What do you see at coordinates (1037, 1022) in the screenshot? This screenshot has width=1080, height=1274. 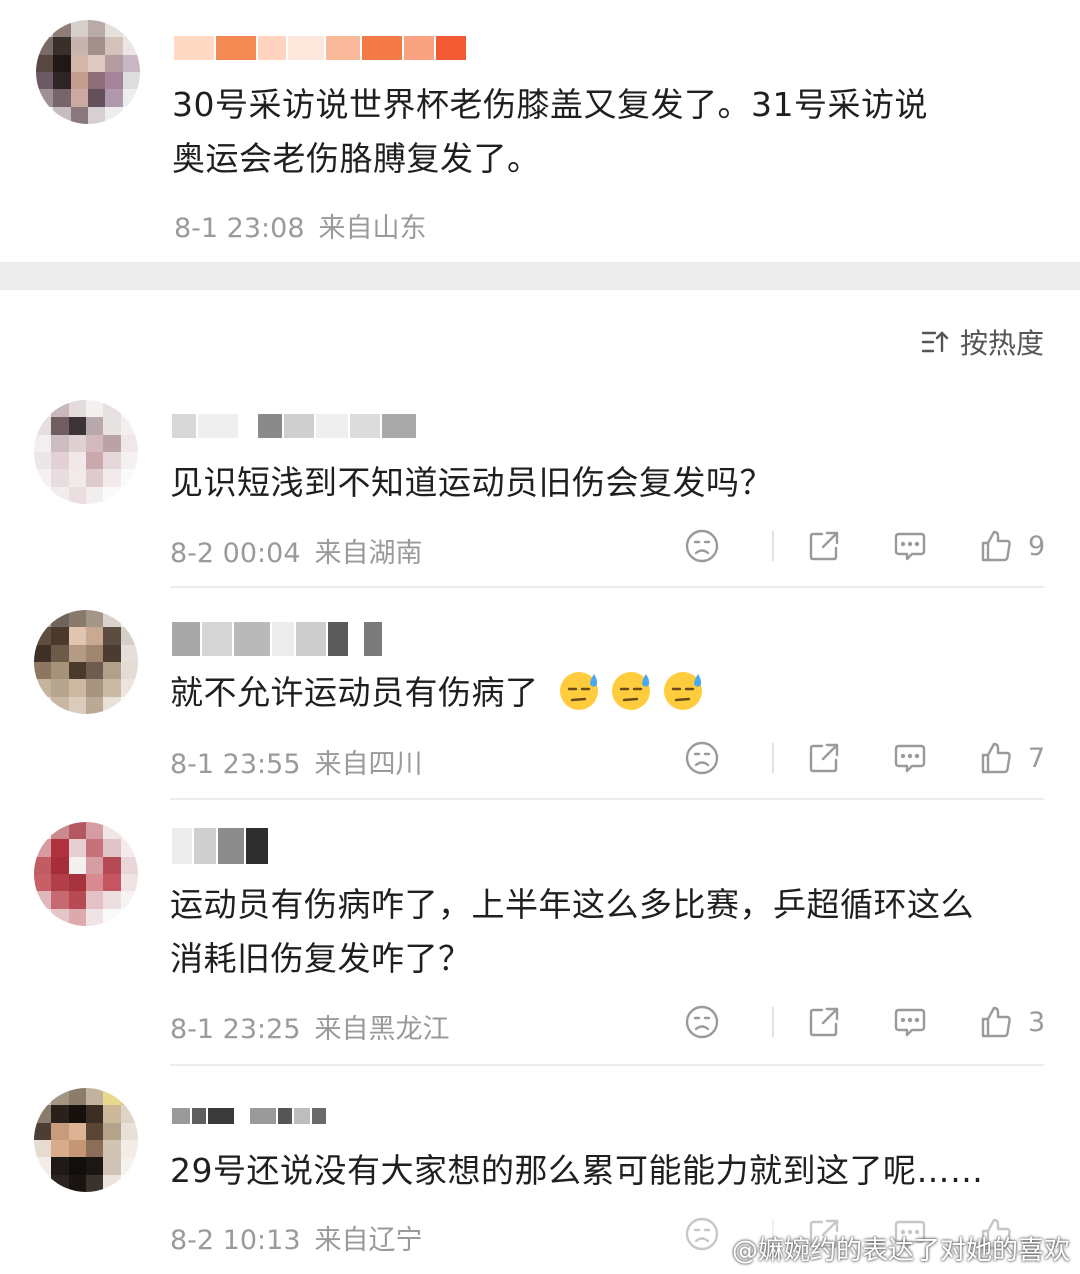 I see `like-count: 3` at bounding box center [1037, 1022].